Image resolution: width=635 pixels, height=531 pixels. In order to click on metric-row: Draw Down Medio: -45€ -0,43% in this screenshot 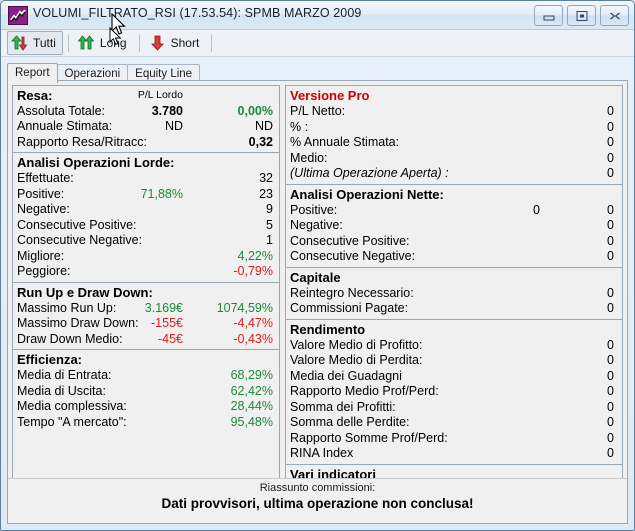, I will do `click(146, 340)`.